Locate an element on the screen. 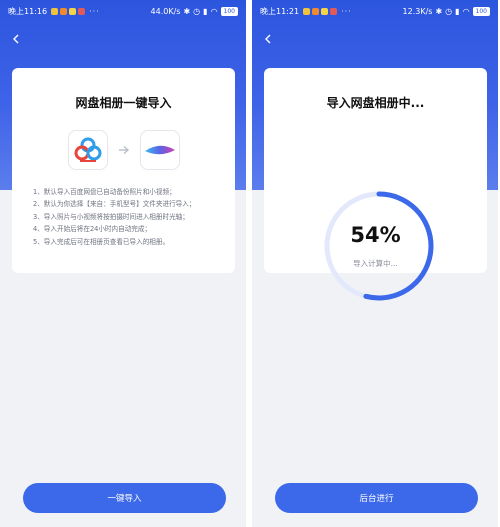 The width and height of the screenshot is (500, 527). status-bar: 晚上11:16 ··· 44.0K/s ✱ ◷ ▮ ◠ 100 is located at coordinates (123, 11).